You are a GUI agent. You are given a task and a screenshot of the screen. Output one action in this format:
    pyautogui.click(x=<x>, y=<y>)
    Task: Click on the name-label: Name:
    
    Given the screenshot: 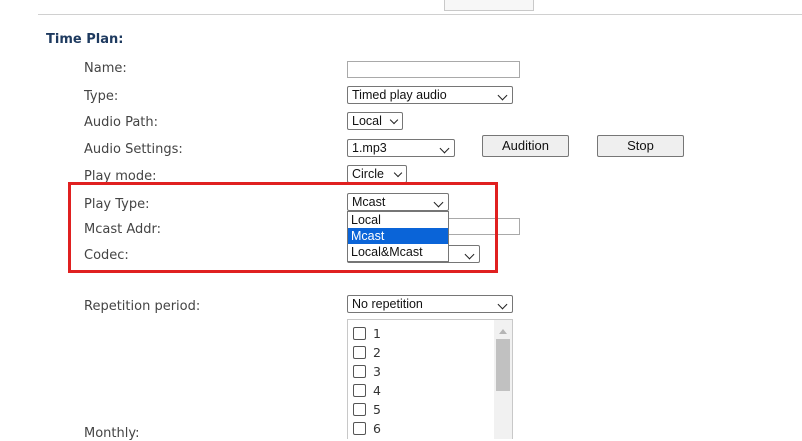 What is the action you would take?
    pyautogui.click(x=105, y=68)
    